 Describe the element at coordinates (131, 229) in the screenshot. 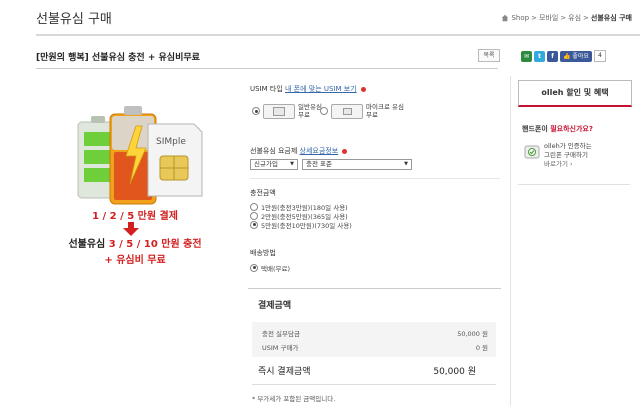

I see `arrow-down-icon` at that location.